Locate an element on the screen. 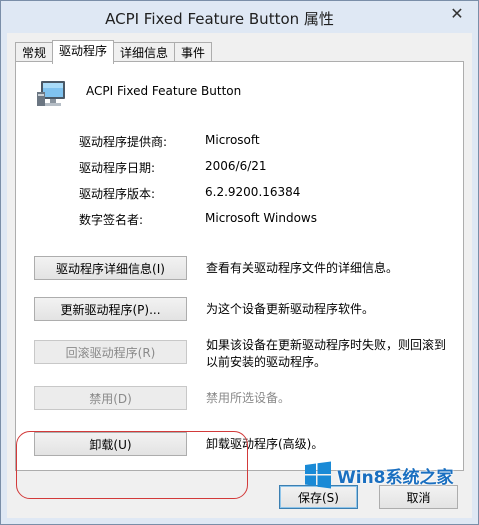  tab-bar: 常规 驱动程序 详细信息 事件 is located at coordinates (114, 52).